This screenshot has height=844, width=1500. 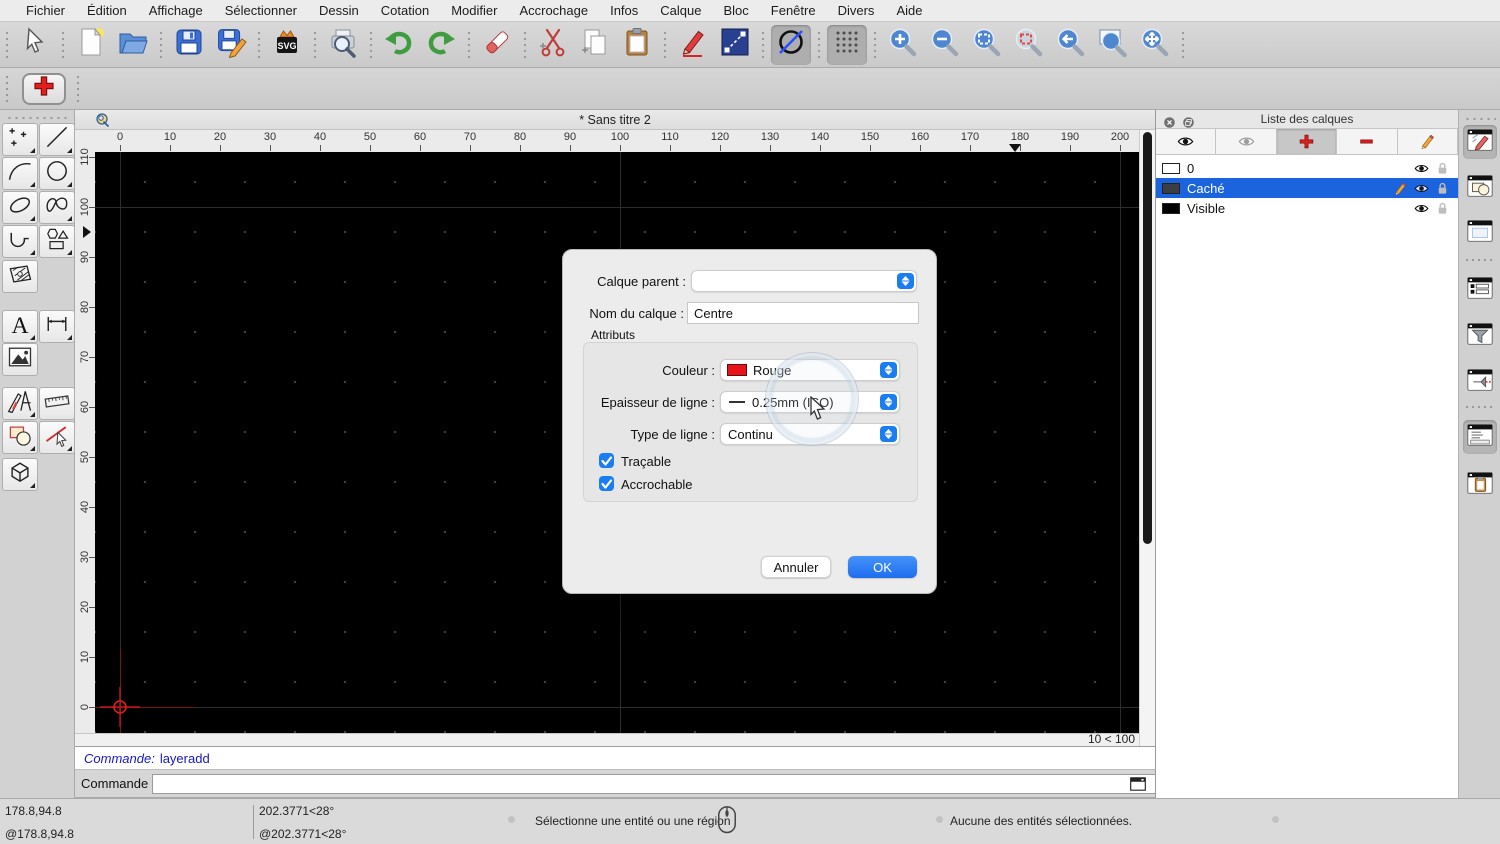 I want to click on menu-item-accrochage: Accrochage, so click(x=553, y=10).